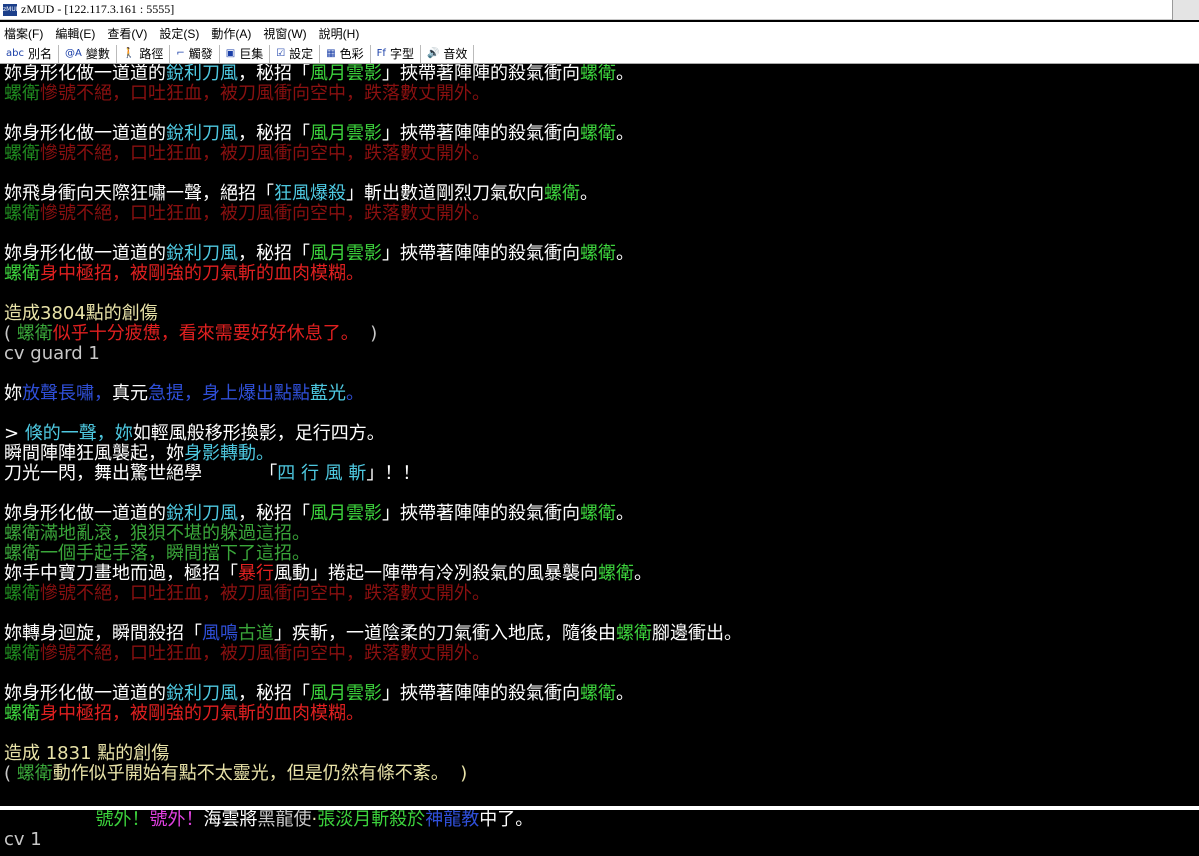 This screenshot has width=1199, height=856. Describe the element at coordinates (127, 33) in the screenshot. I see `menu-item-2: 查看(V)` at that location.